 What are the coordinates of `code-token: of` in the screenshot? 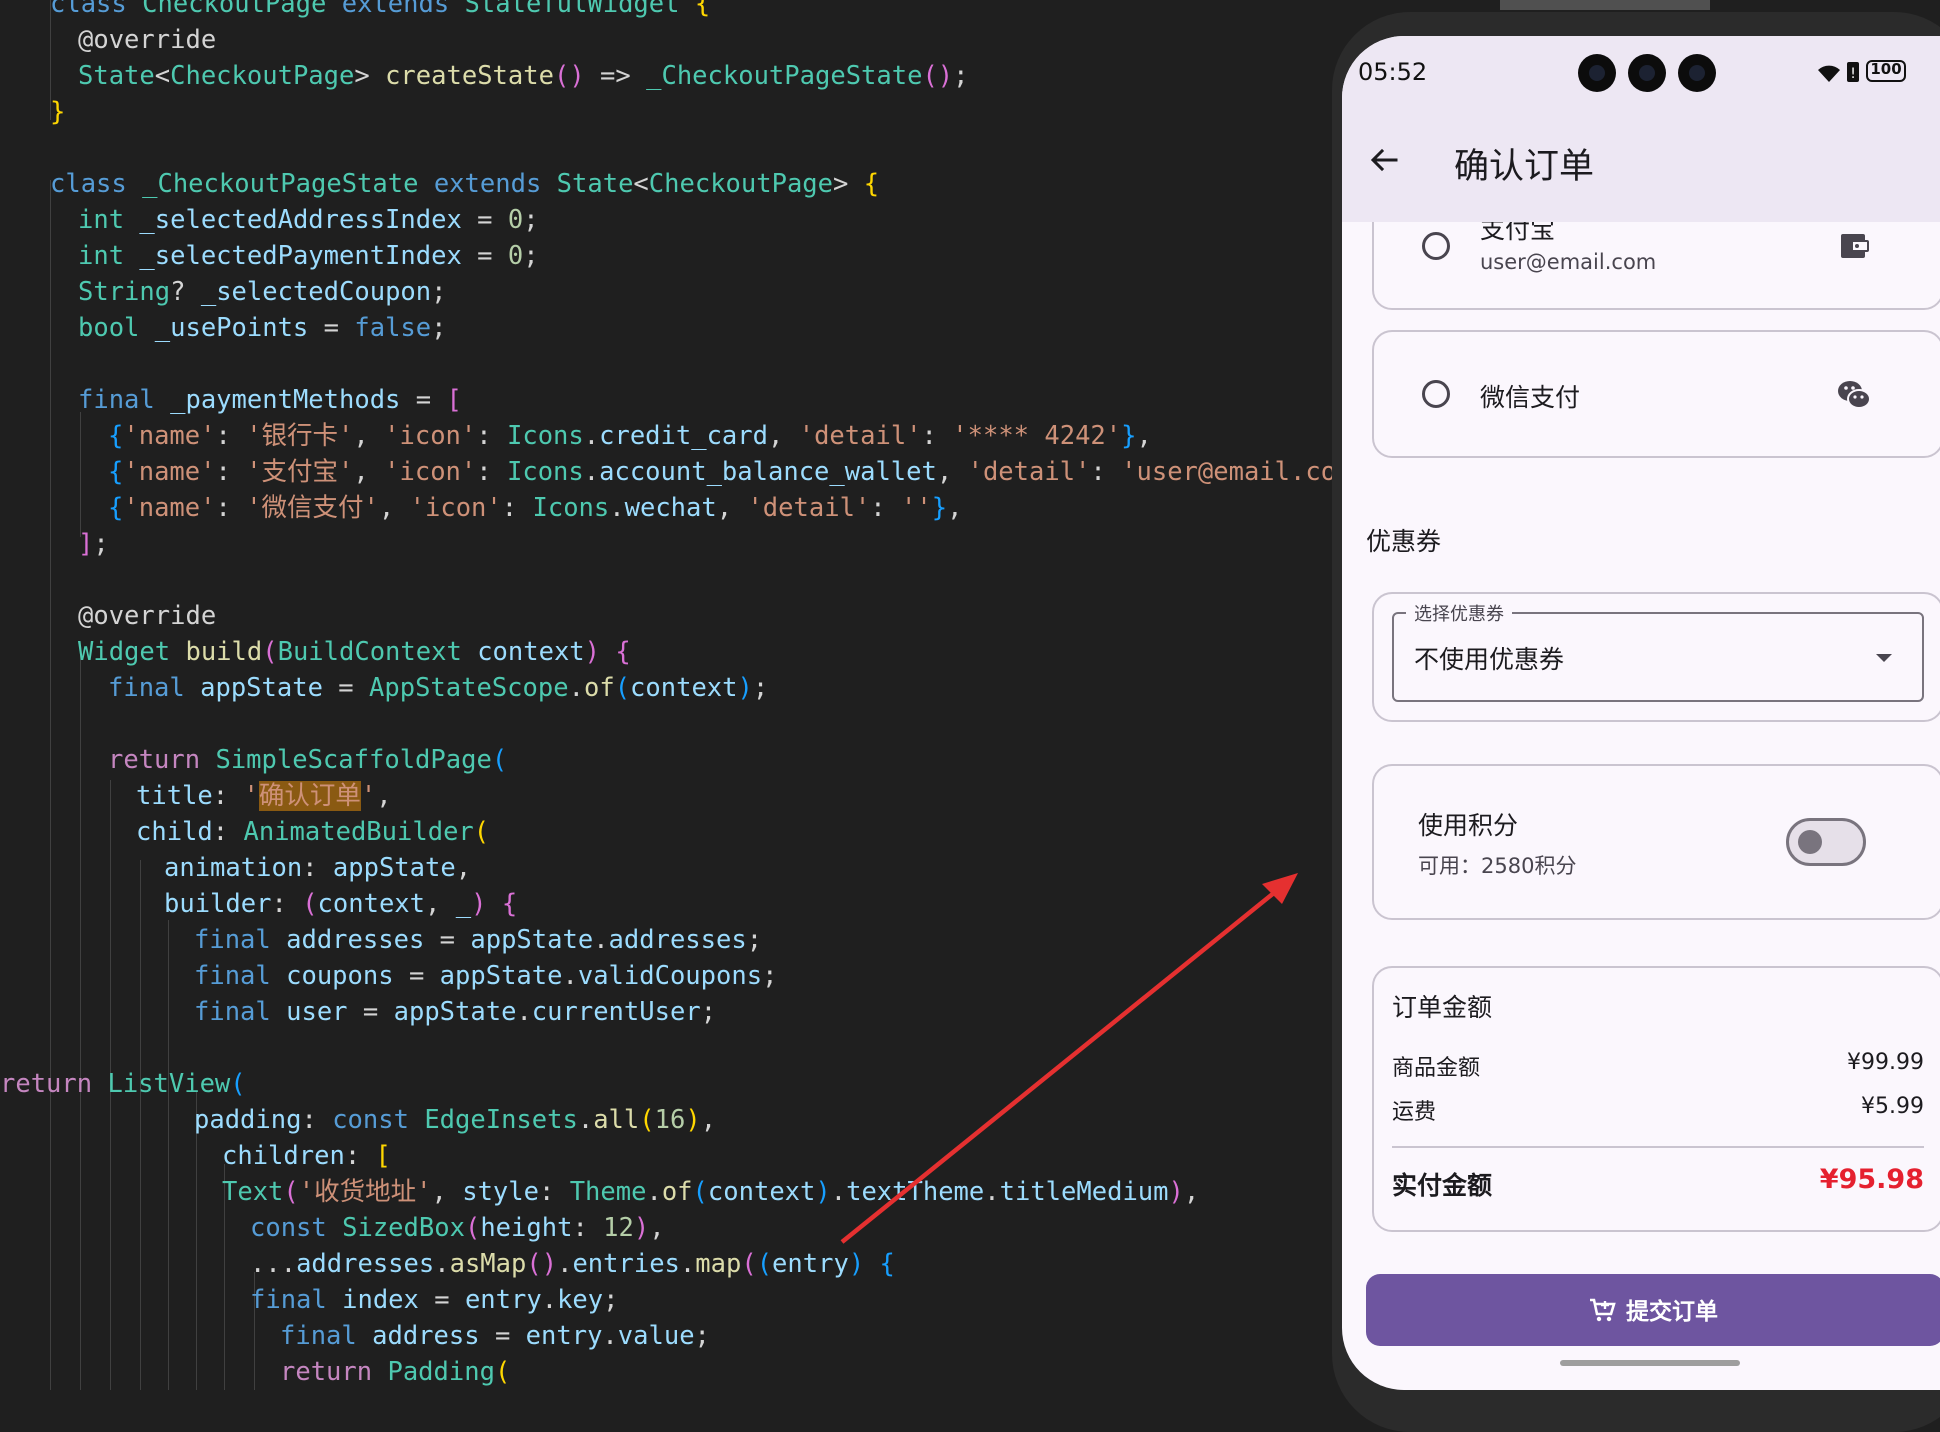 It's located at (677, 1192).